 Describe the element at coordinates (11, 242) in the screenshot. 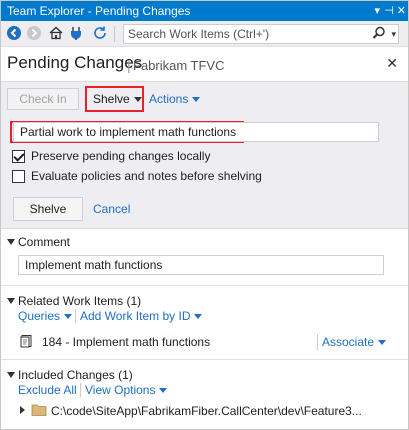

I see `comment-collapse-icon` at that location.